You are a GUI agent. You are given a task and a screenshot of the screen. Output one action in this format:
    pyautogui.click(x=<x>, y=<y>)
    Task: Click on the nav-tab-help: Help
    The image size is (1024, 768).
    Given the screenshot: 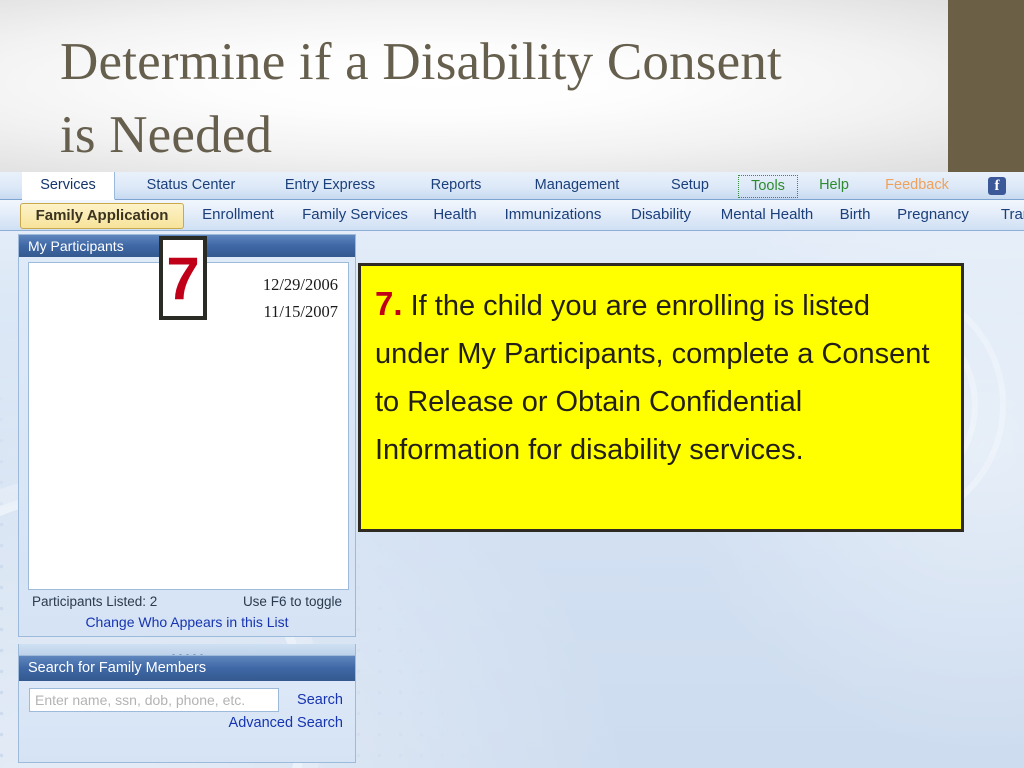 What is the action you would take?
    pyautogui.click(x=834, y=185)
    